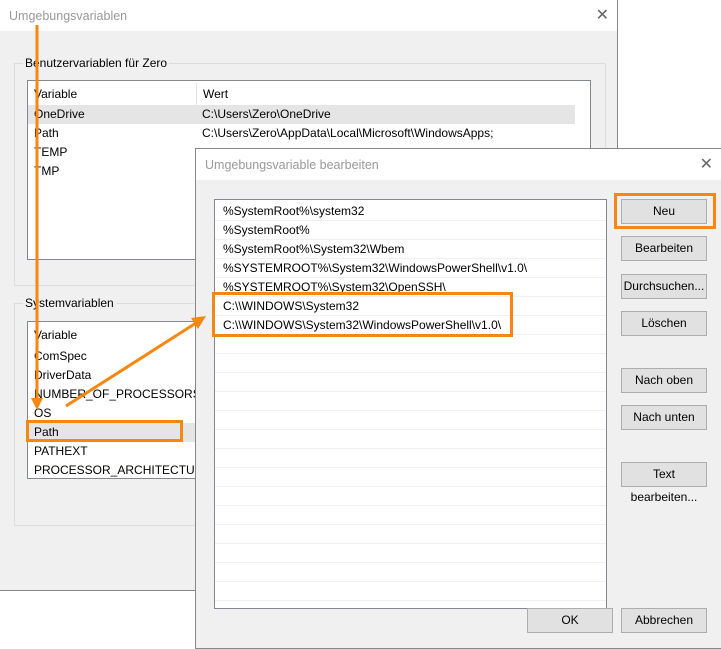 Image resolution: width=721 pixels, height=649 pixels. I want to click on arrow-head-down-icon, so click(37, 404).